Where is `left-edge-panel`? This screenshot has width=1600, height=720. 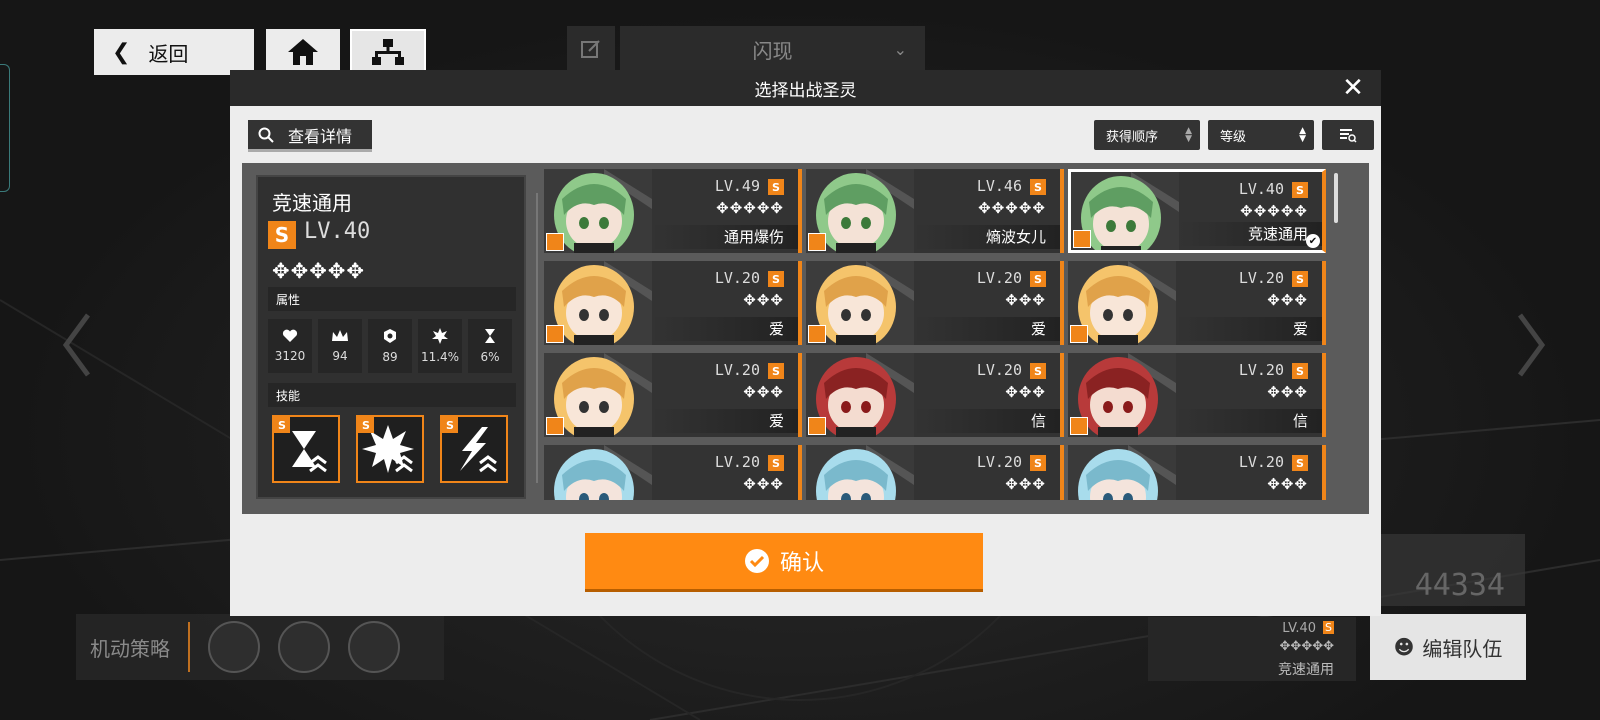 left-edge-panel is located at coordinates (5, 128).